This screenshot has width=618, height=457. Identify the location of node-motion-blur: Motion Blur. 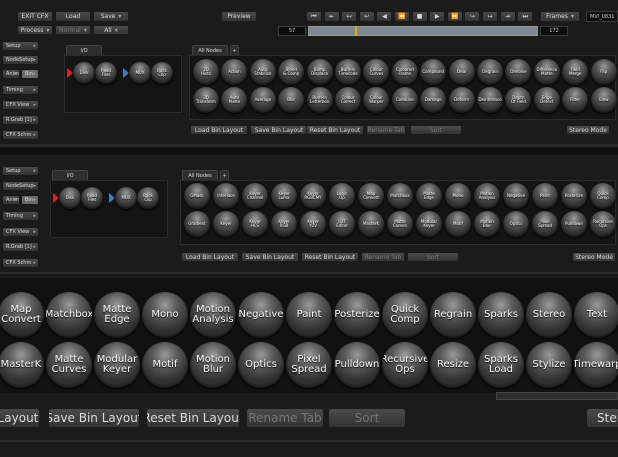
(213, 365).